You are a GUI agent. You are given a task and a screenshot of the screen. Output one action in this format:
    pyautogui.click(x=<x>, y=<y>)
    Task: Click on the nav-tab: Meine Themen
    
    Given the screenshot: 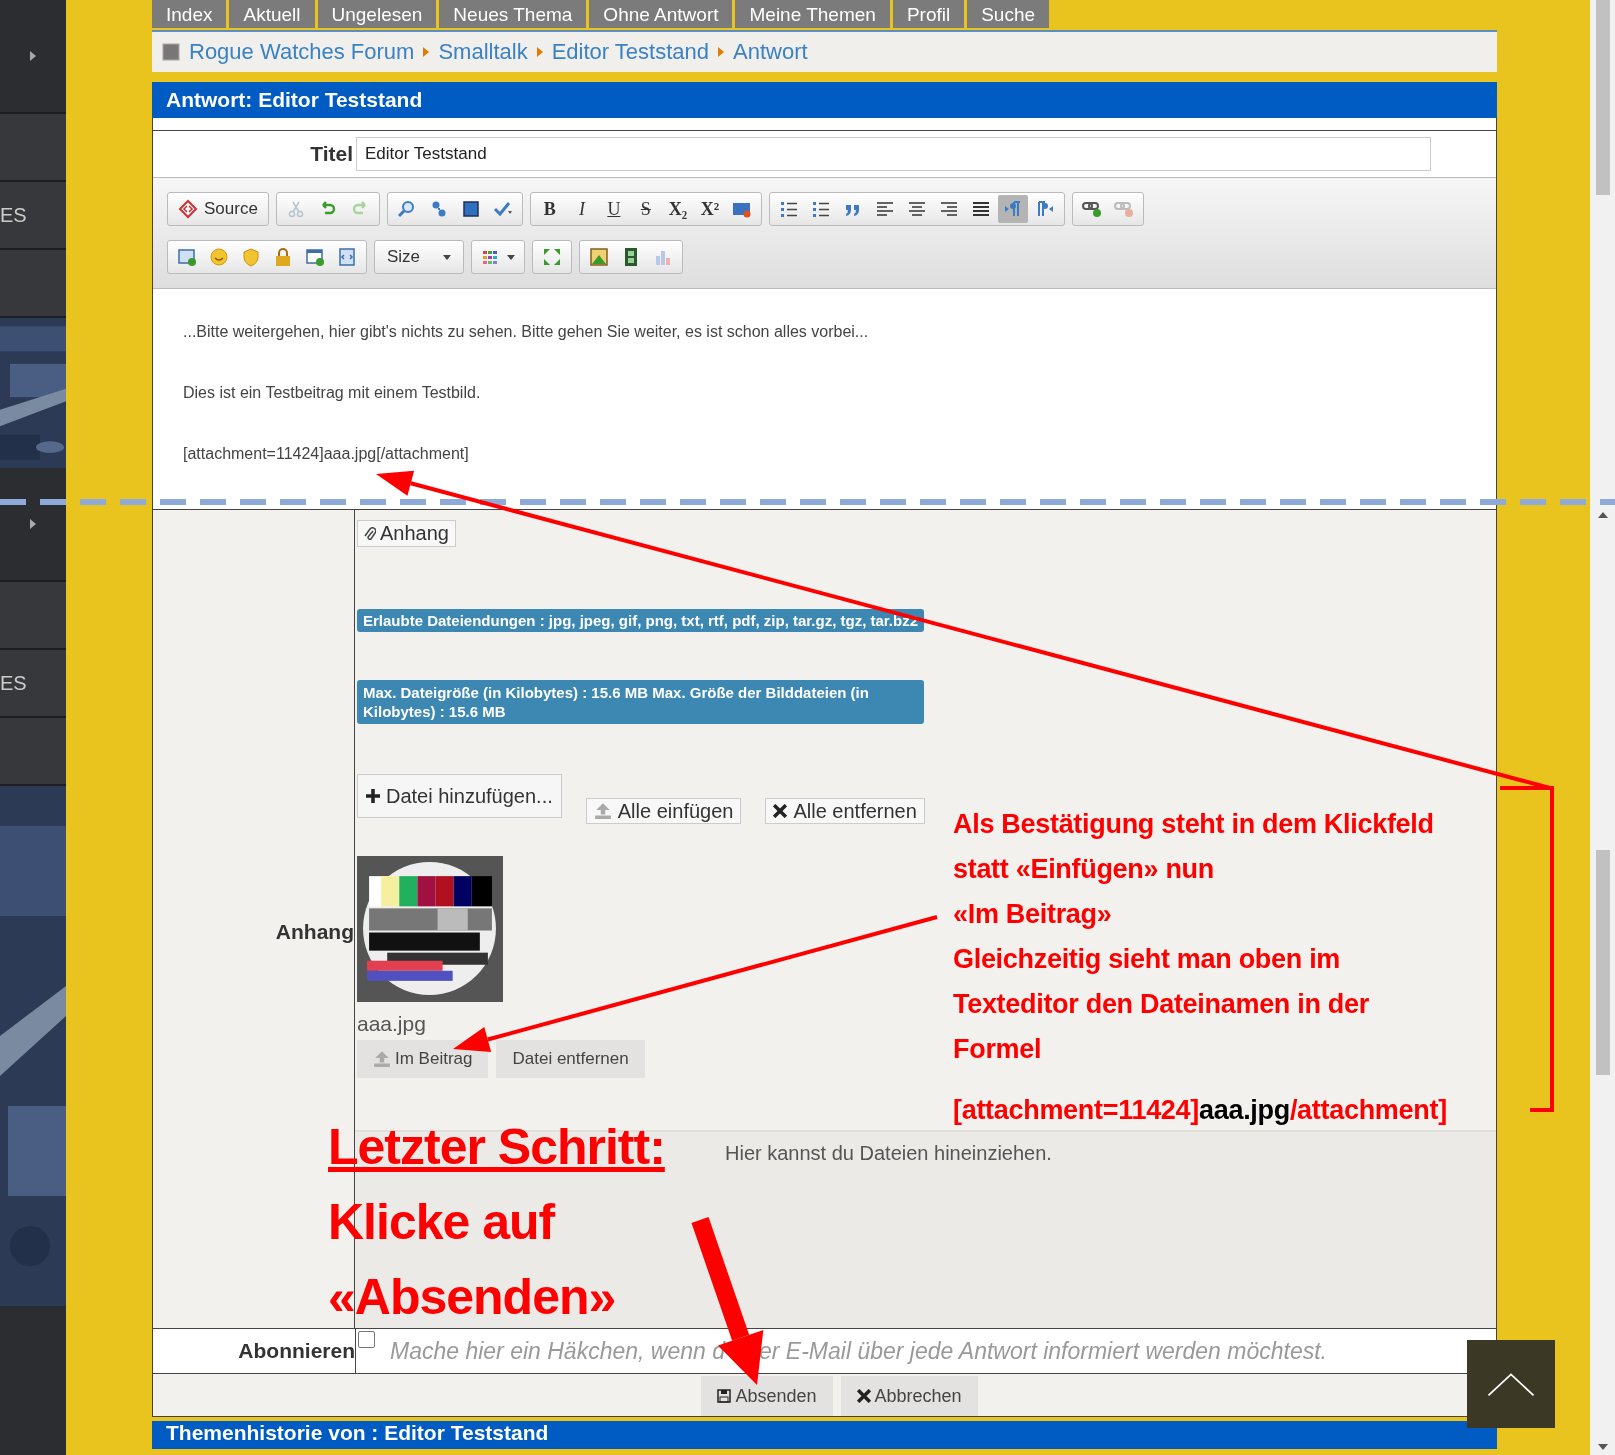 What is the action you would take?
    pyautogui.click(x=814, y=14)
    